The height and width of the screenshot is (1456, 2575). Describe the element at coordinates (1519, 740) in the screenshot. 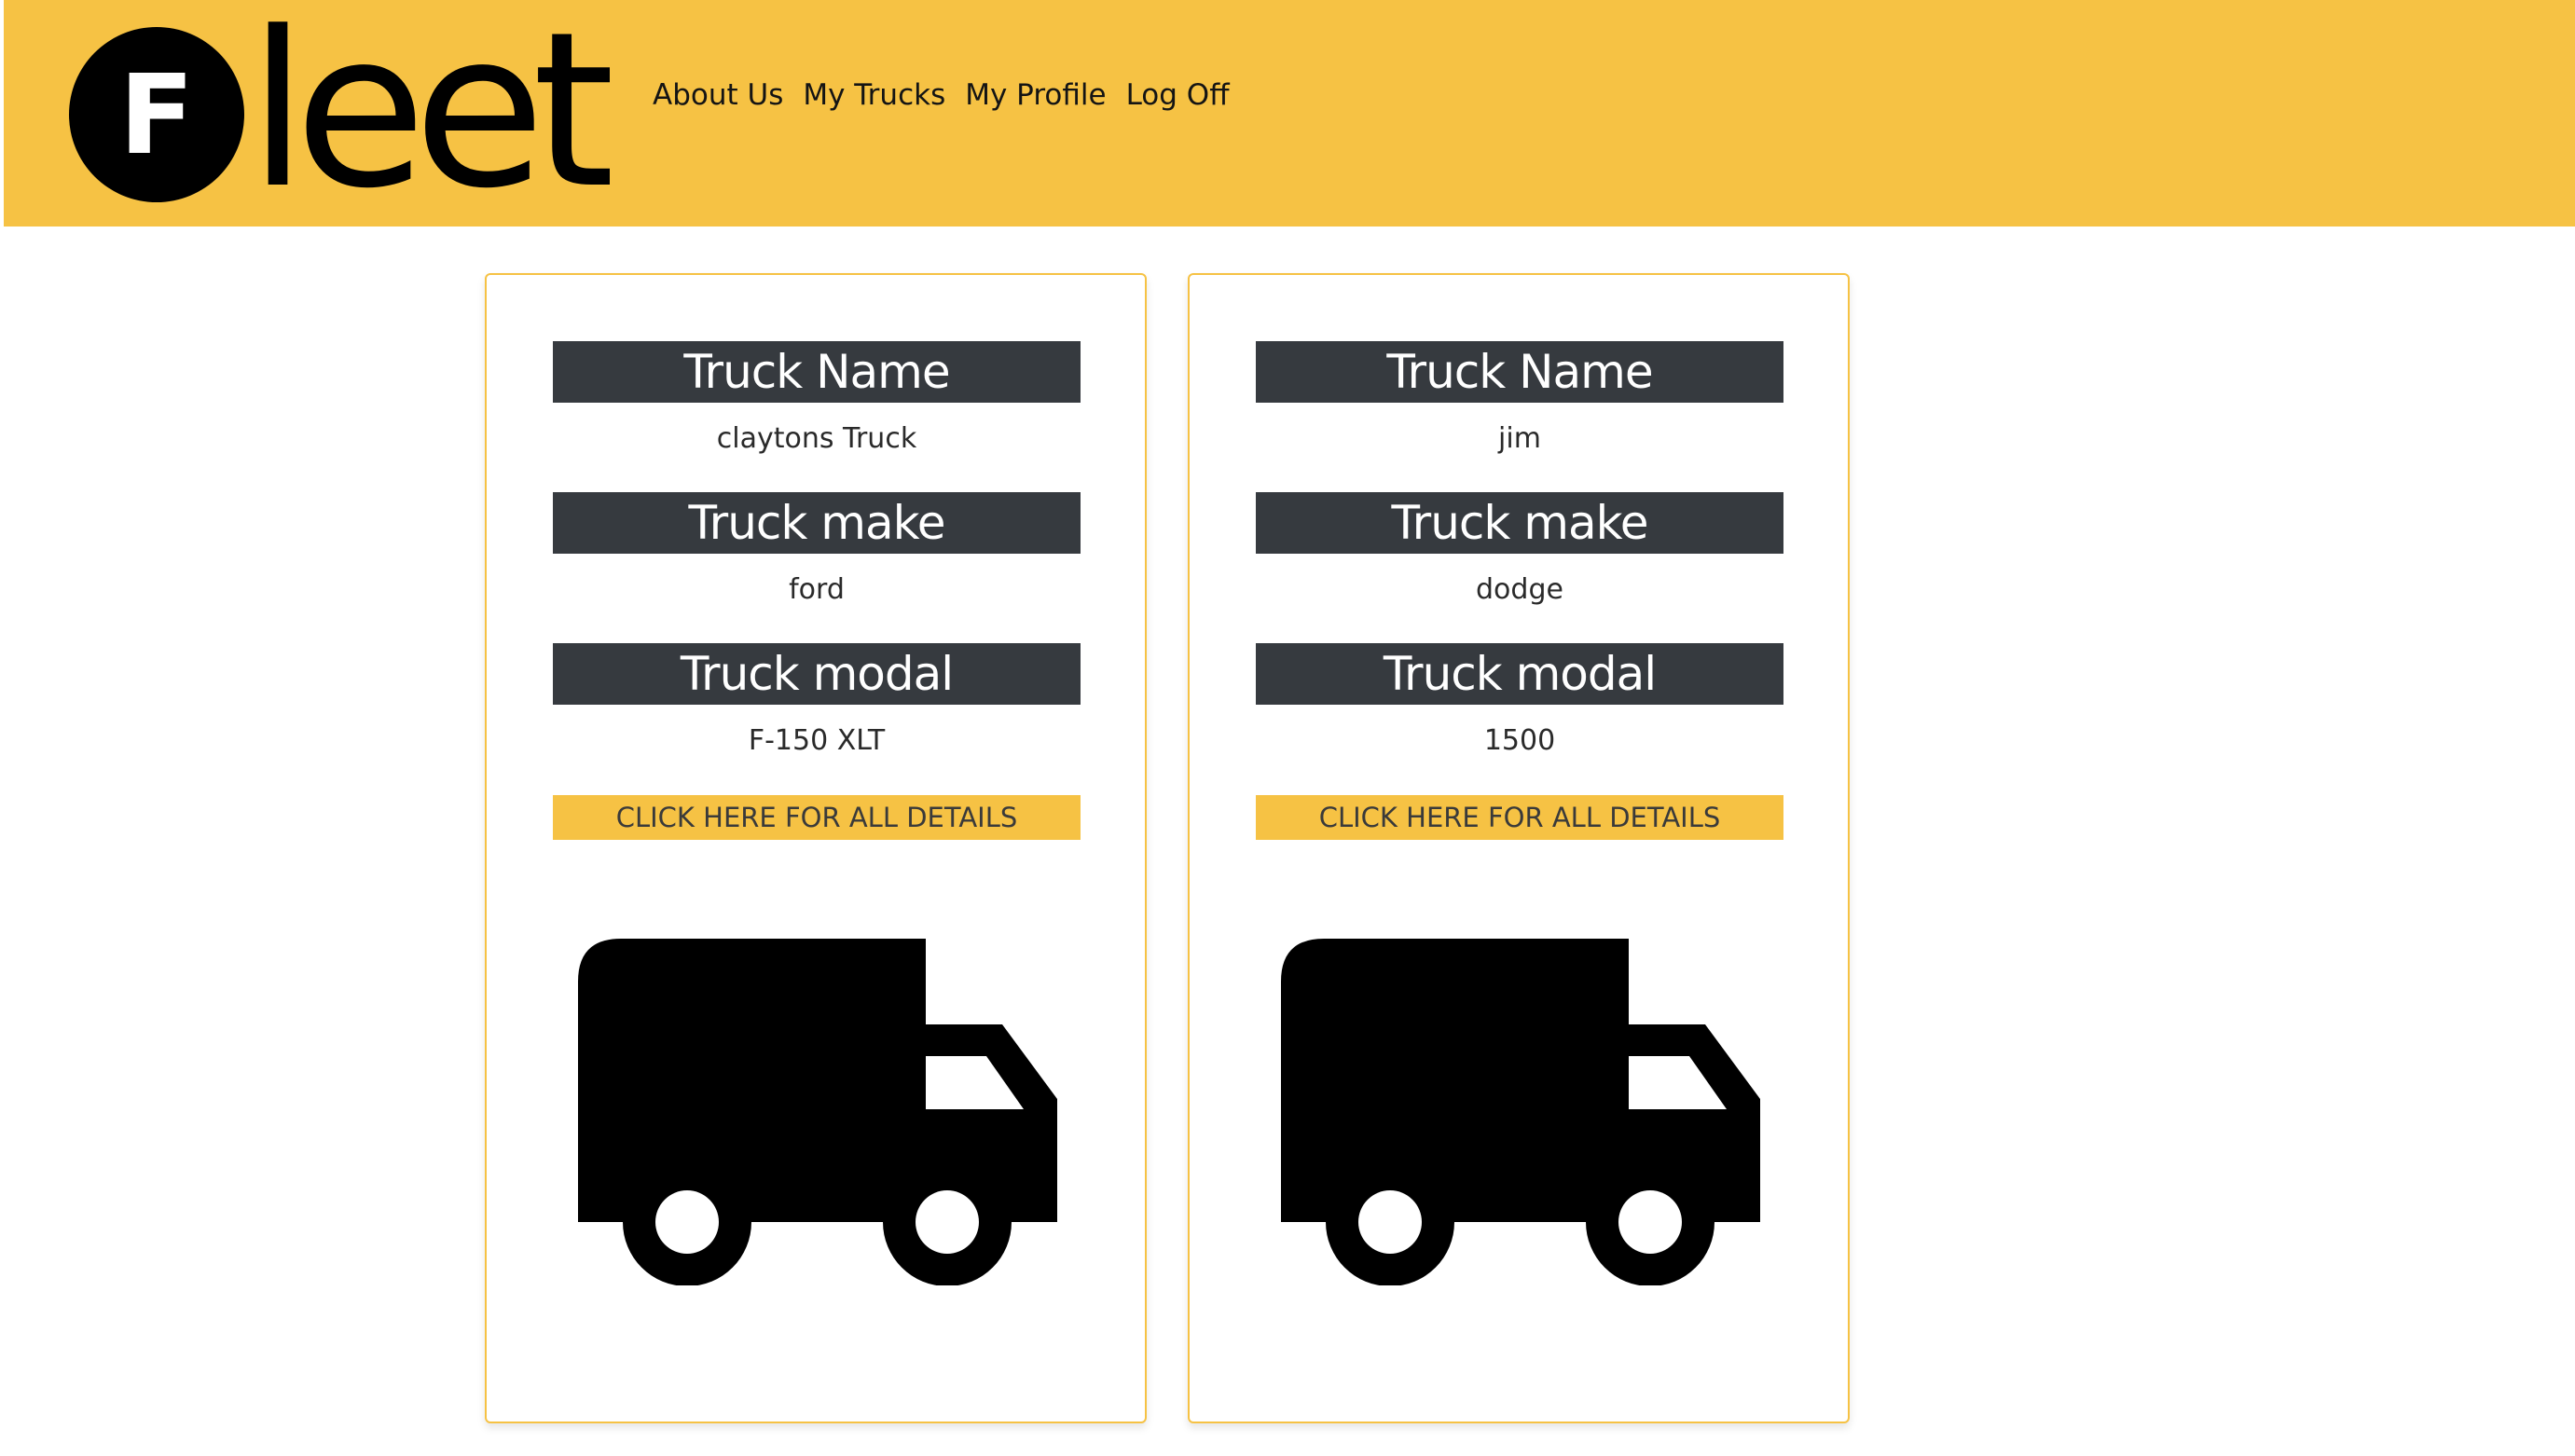

I see `truck-model-value: 1500` at that location.